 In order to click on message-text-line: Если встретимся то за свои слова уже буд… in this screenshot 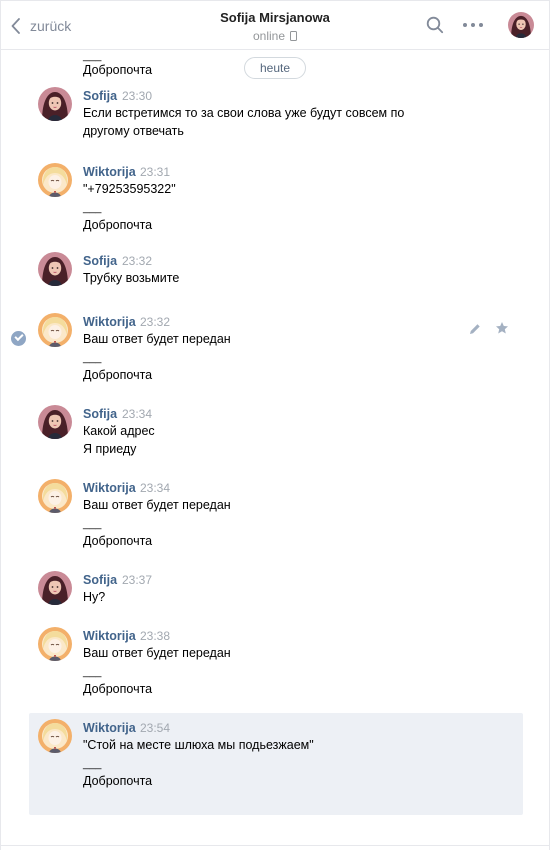, I will do `click(244, 113)`.